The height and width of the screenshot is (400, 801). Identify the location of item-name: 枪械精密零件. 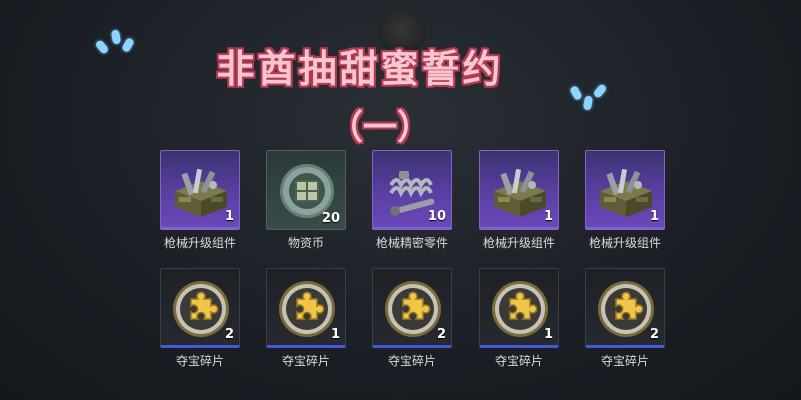
(411, 243).